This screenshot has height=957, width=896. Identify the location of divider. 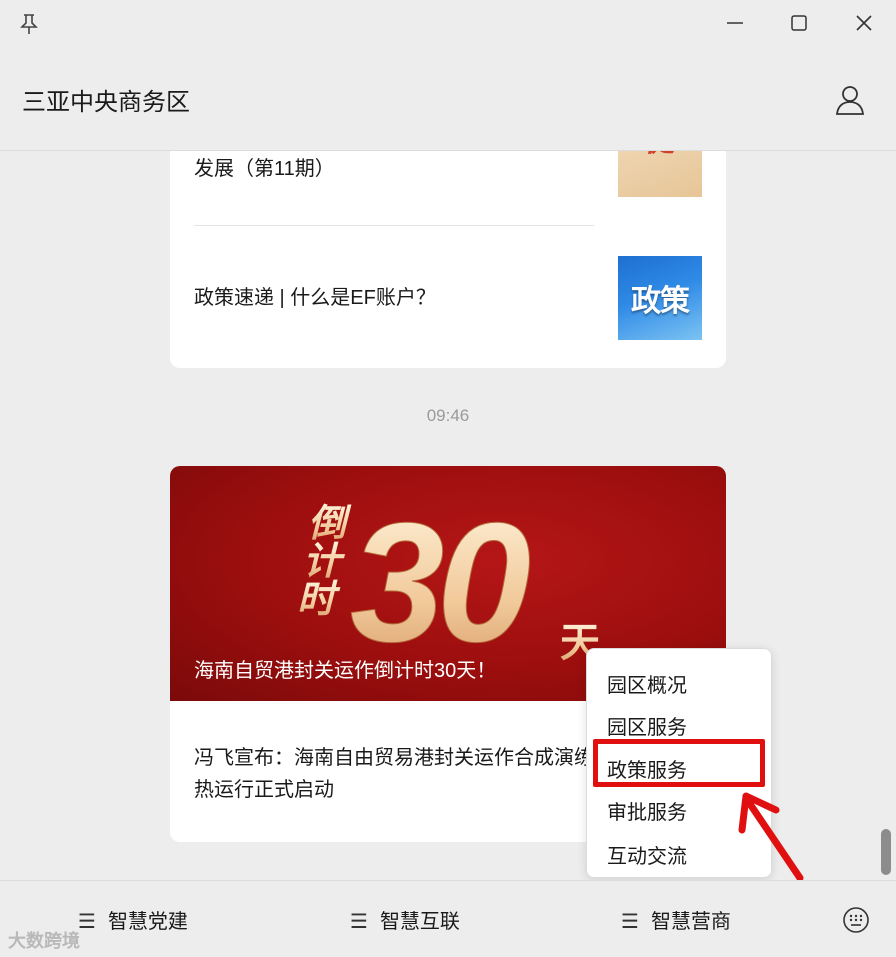
(394, 225).